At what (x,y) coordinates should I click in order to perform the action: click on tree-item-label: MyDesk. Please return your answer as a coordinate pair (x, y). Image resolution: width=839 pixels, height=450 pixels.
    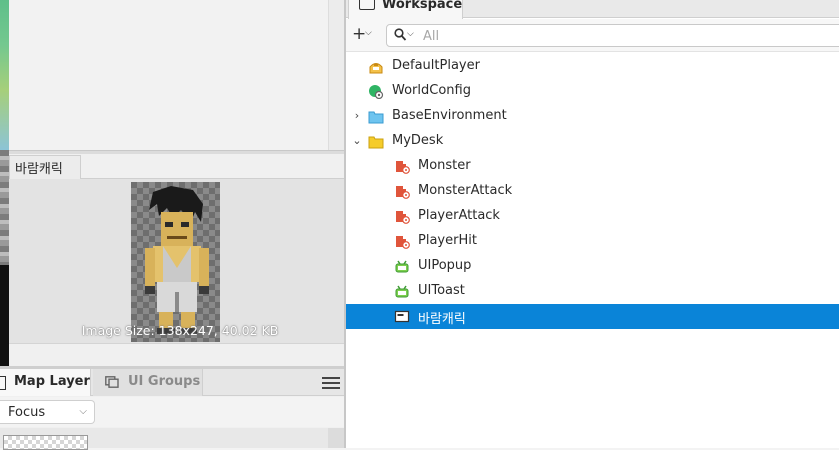
    Looking at the image, I should click on (418, 140).